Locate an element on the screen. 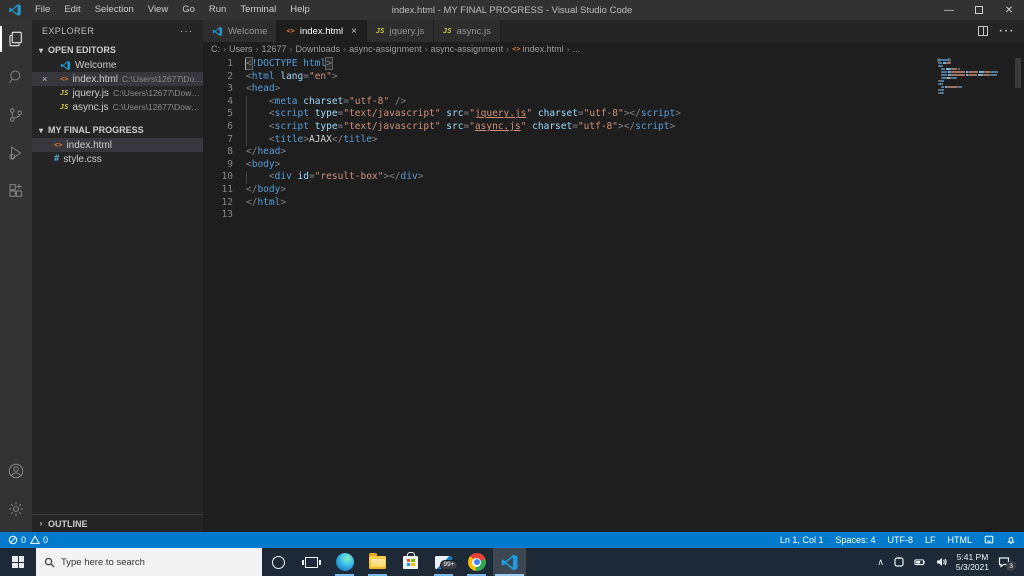 The width and height of the screenshot is (1024, 576). menu-edit: Edit is located at coordinates (72, 10).